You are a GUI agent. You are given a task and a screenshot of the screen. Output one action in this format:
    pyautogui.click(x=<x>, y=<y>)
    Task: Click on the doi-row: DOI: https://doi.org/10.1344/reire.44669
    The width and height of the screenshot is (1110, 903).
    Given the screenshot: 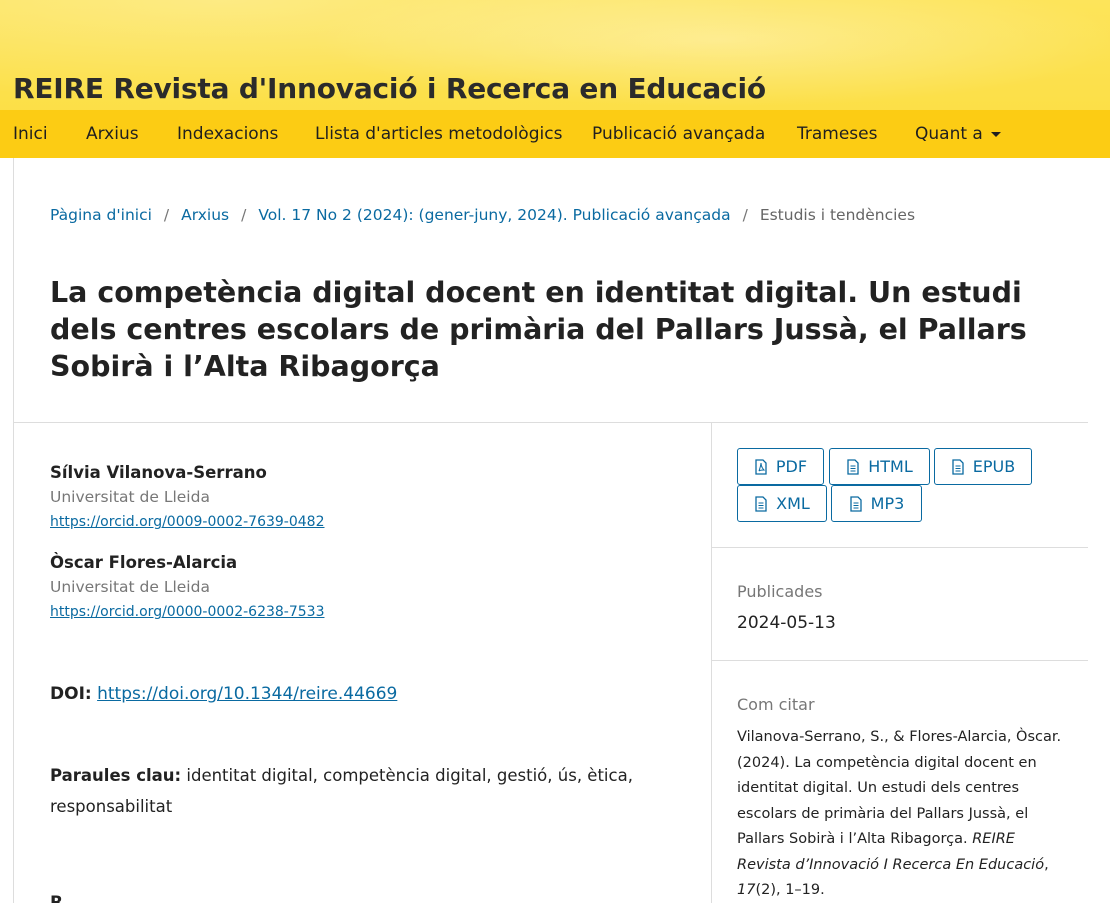 What is the action you would take?
    pyautogui.click(x=223, y=694)
    